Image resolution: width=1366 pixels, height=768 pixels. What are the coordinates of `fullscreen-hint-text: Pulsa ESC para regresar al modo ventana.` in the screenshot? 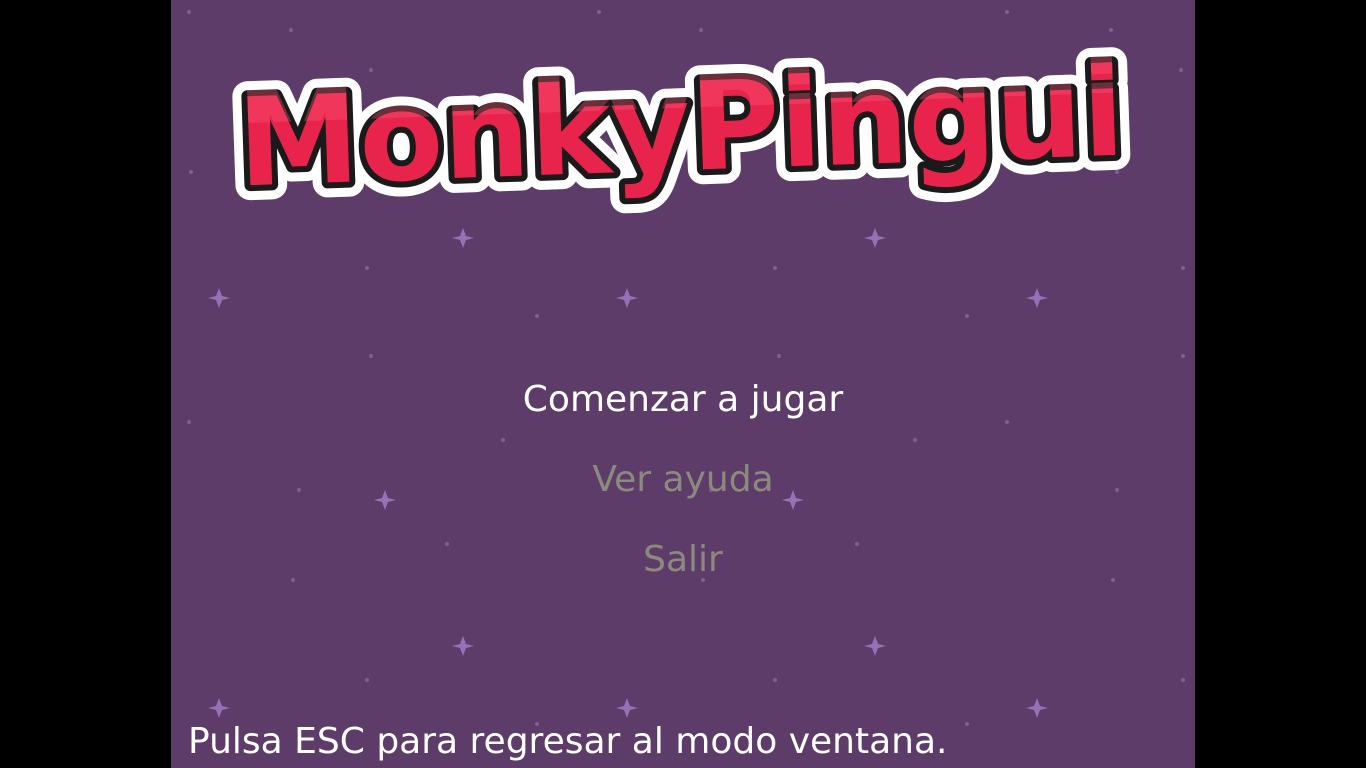 It's located at (568, 741).